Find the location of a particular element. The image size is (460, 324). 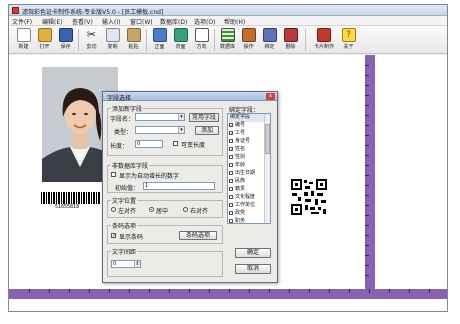

menu-options: 选项(O) is located at coordinates (204, 21).